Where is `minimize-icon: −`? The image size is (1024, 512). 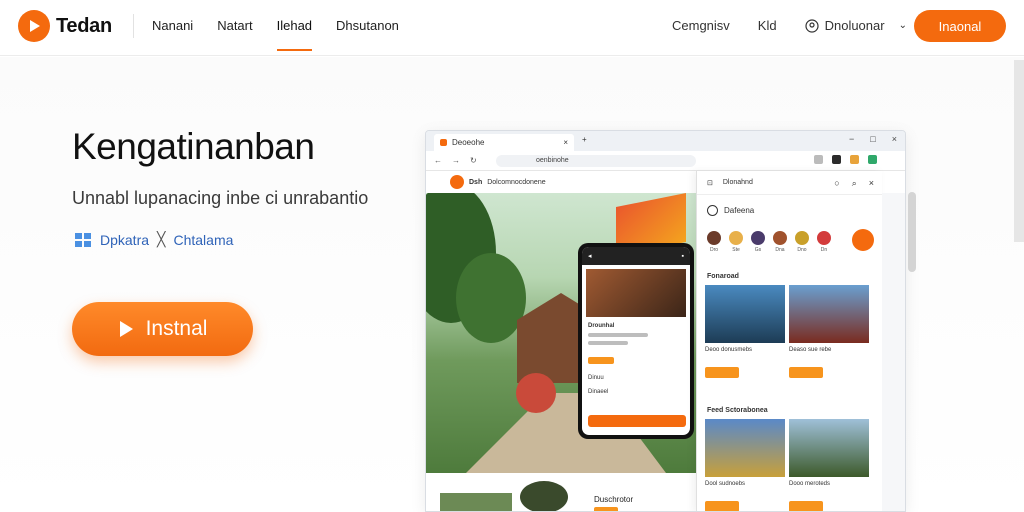 minimize-icon: − is located at coordinates (851, 139).